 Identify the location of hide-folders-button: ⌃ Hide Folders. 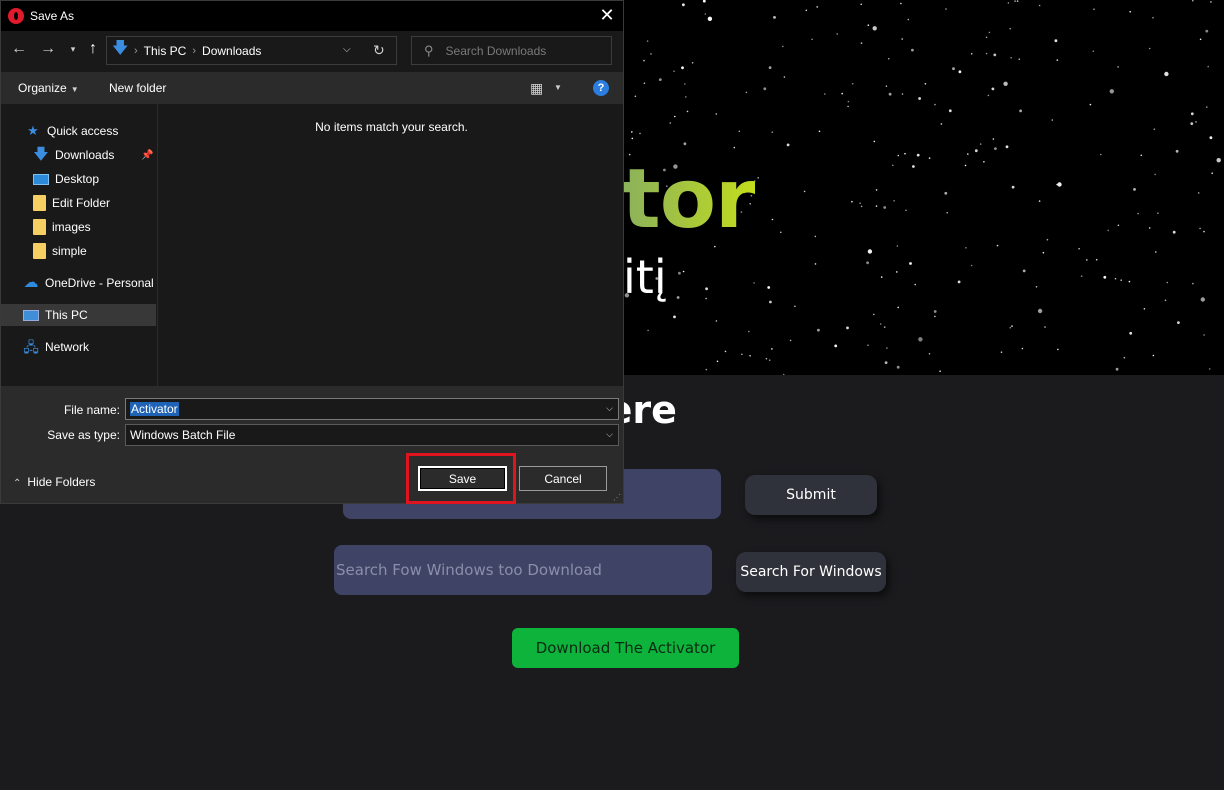
(54, 482).